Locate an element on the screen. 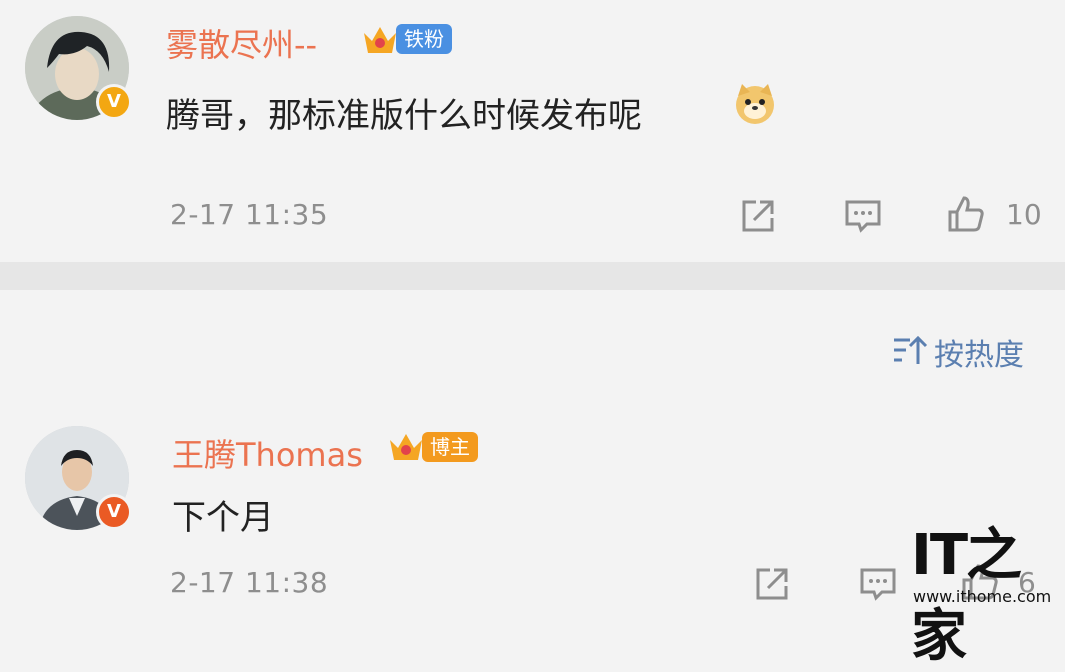 This screenshot has height=672, width=1065. host-tag: 博主 is located at coordinates (450, 447).